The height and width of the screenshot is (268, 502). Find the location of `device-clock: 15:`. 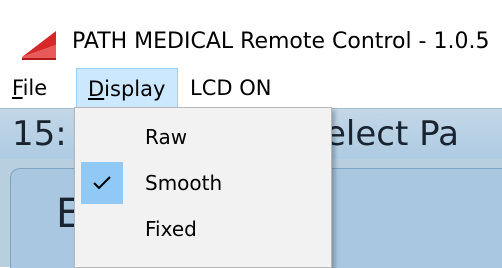

device-clock: 15: is located at coordinates (39, 134).